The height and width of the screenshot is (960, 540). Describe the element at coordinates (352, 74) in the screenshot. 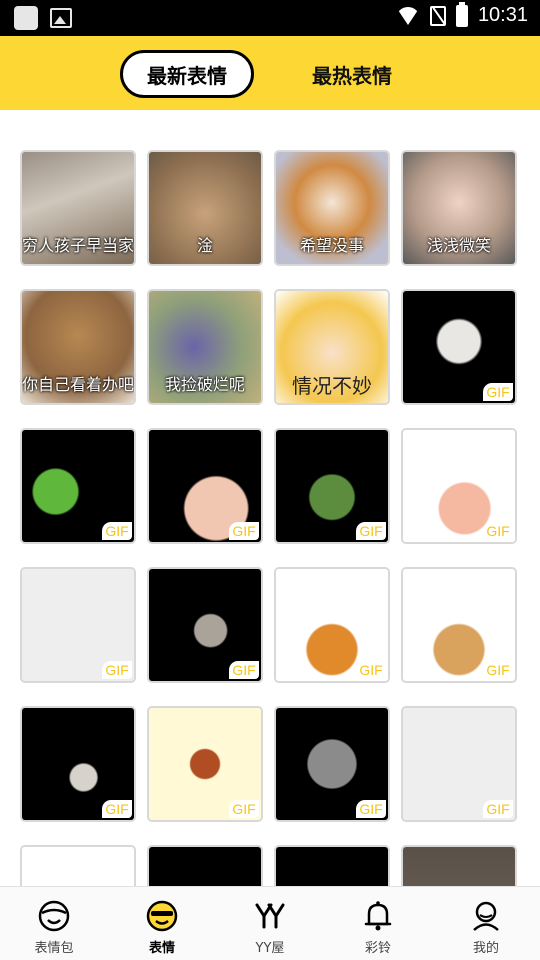

I see `tab-hottest: 最热表情` at that location.